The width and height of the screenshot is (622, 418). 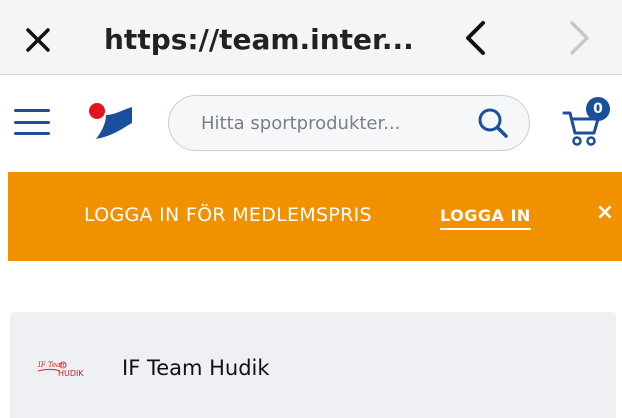 What do you see at coordinates (71, 373) in the screenshot?
I see `svg-text: HUDIK` at bounding box center [71, 373].